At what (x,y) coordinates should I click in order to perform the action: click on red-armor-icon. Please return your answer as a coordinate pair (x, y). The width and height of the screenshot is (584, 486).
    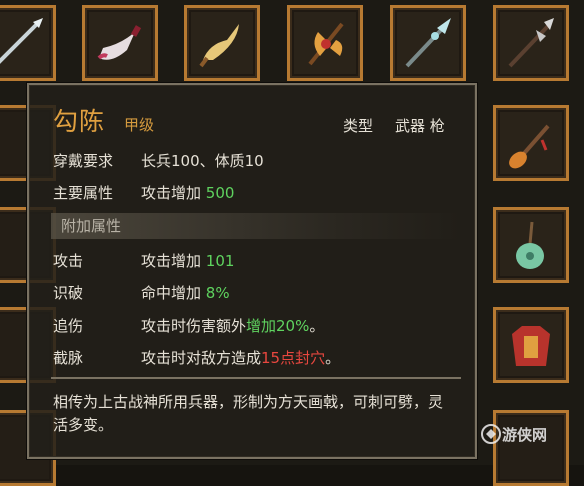
    Looking at the image, I should click on (531, 346).